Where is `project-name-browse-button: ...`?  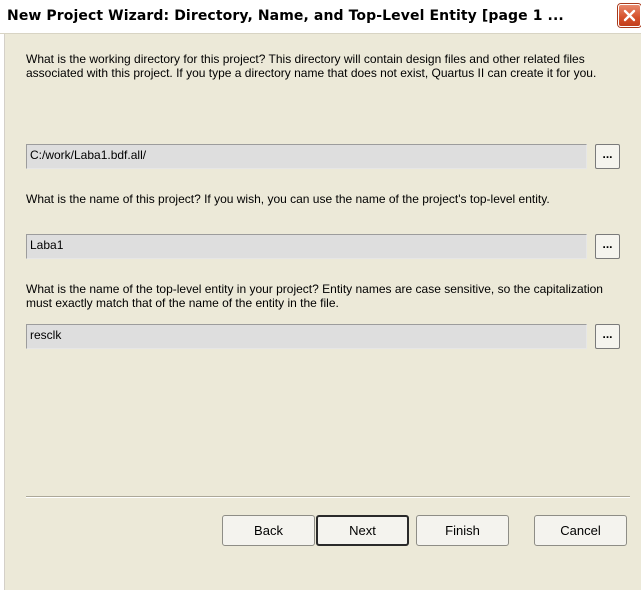
project-name-browse-button: ... is located at coordinates (607, 246).